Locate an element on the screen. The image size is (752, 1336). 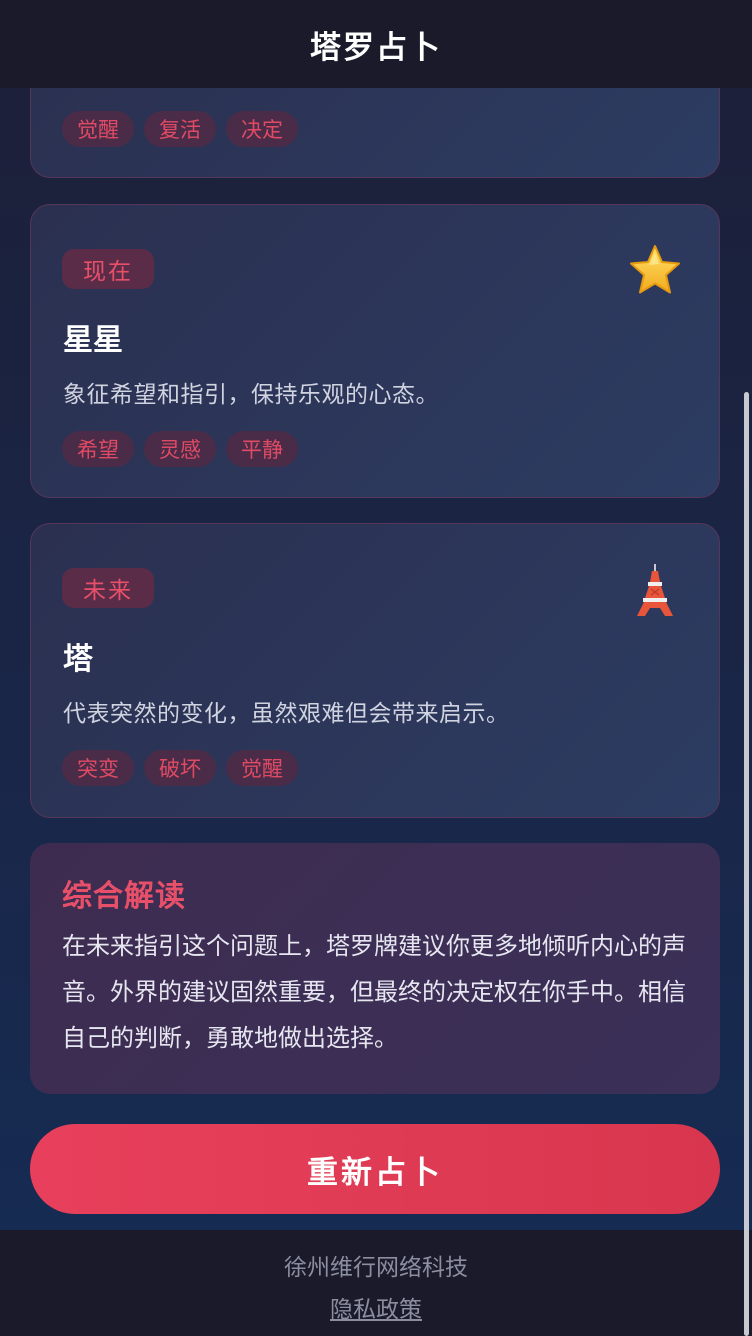
position-tag: 未来 is located at coordinates (108, 588).